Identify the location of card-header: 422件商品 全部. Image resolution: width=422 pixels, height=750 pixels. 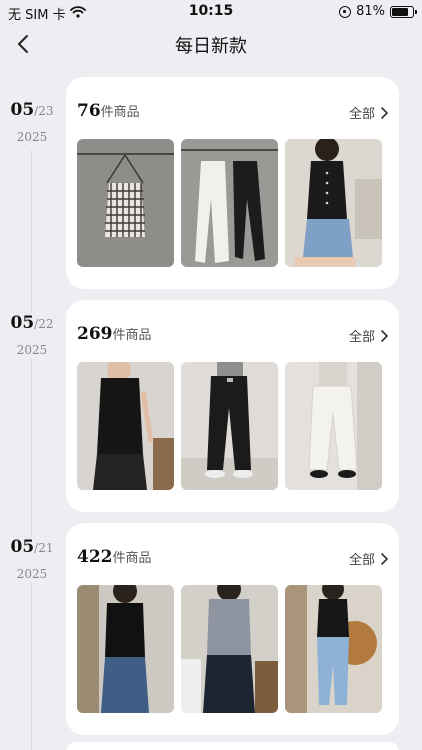
(233, 558).